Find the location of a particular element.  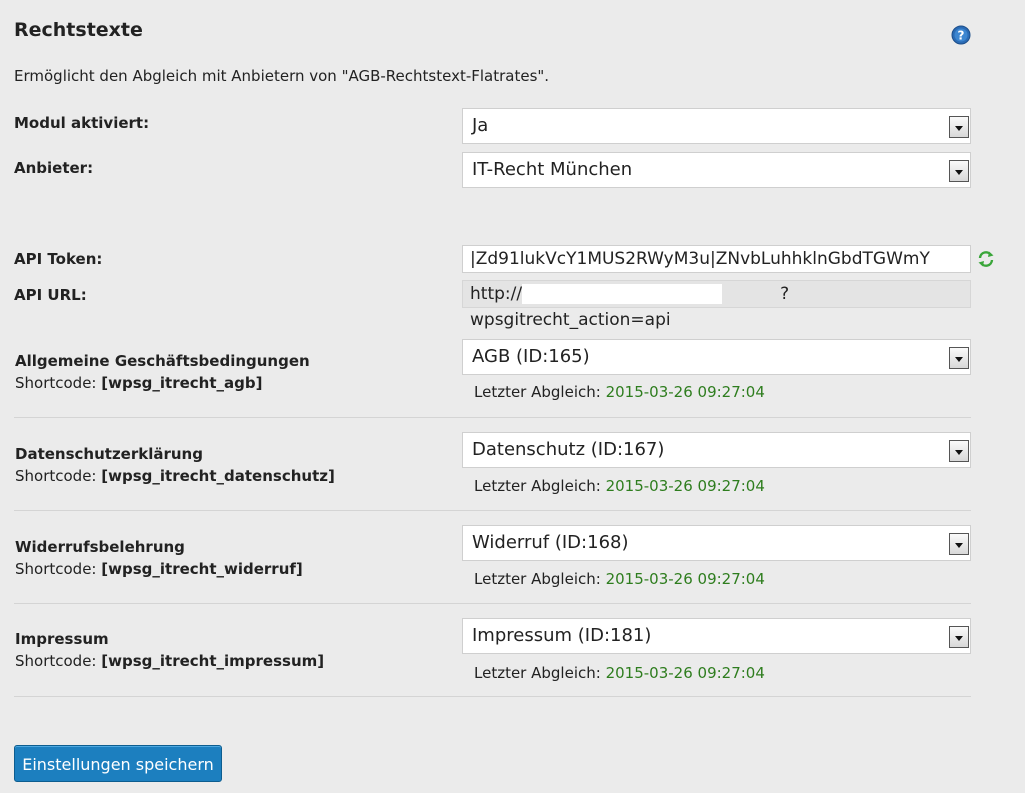

api-url-label: API URL: is located at coordinates (50, 295).